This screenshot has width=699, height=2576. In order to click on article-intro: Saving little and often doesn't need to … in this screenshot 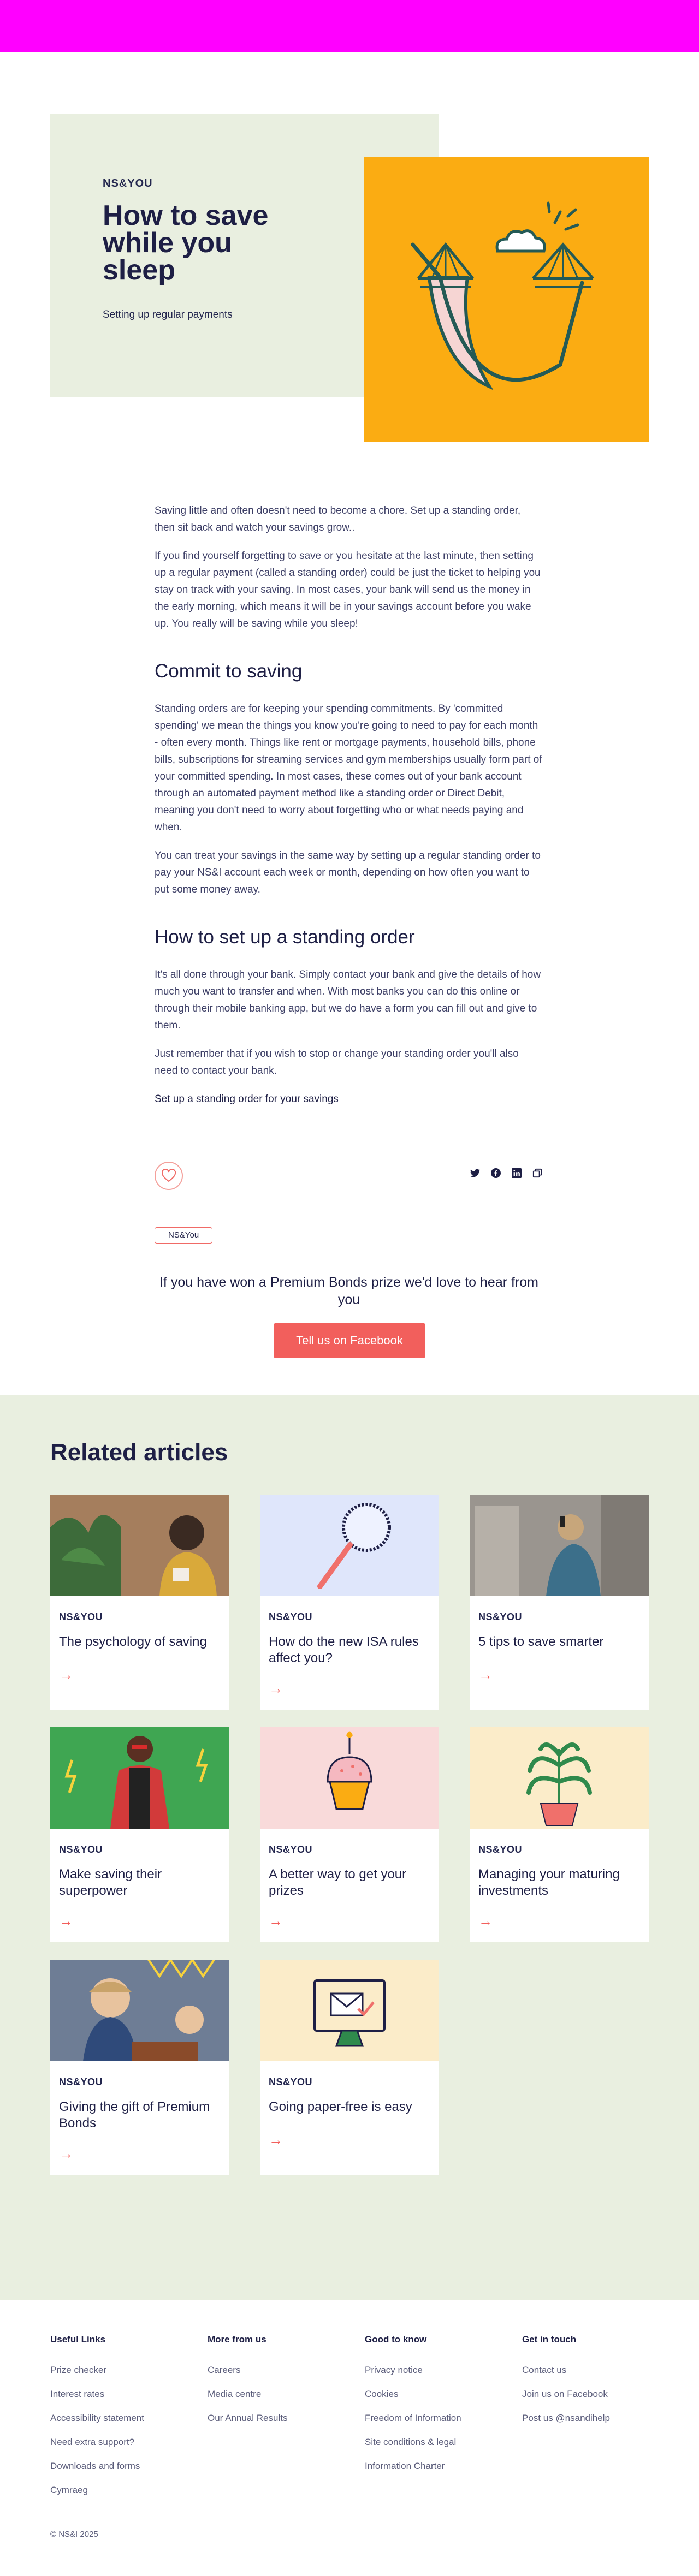, I will do `click(338, 519)`.